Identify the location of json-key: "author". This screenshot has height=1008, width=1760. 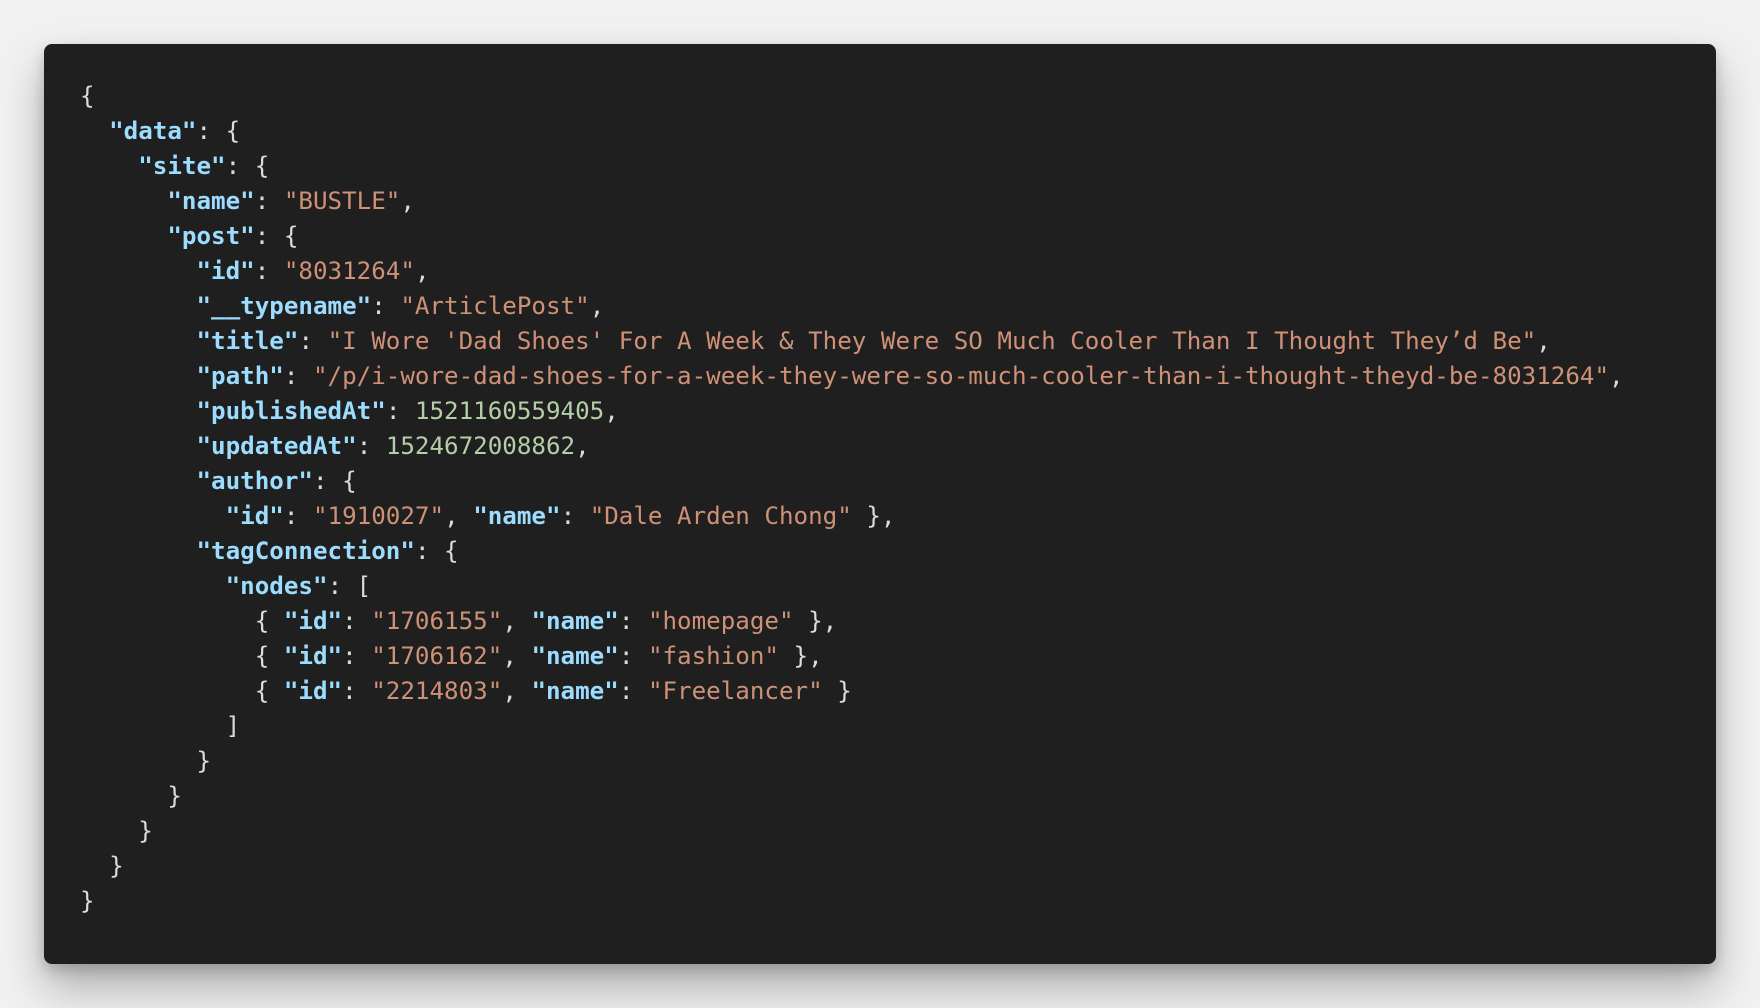
(255, 481).